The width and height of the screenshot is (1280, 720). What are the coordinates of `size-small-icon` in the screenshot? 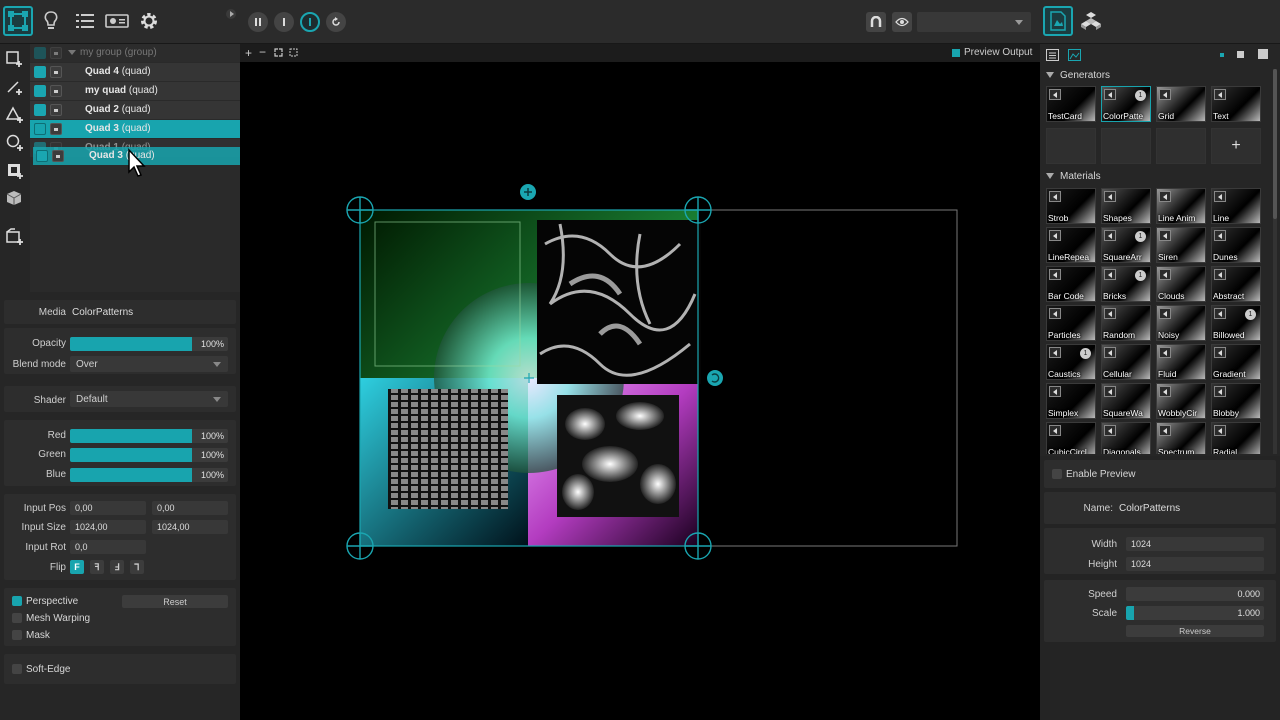 It's located at (1222, 55).